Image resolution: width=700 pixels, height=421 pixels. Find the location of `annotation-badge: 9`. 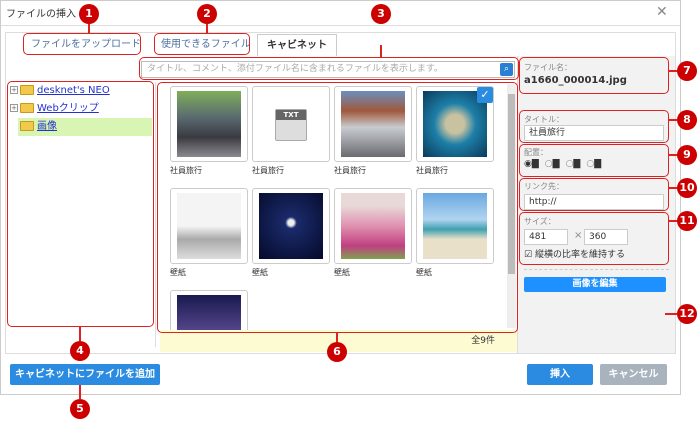

annotation-badge: 9 is located at coordinates (687, 155).